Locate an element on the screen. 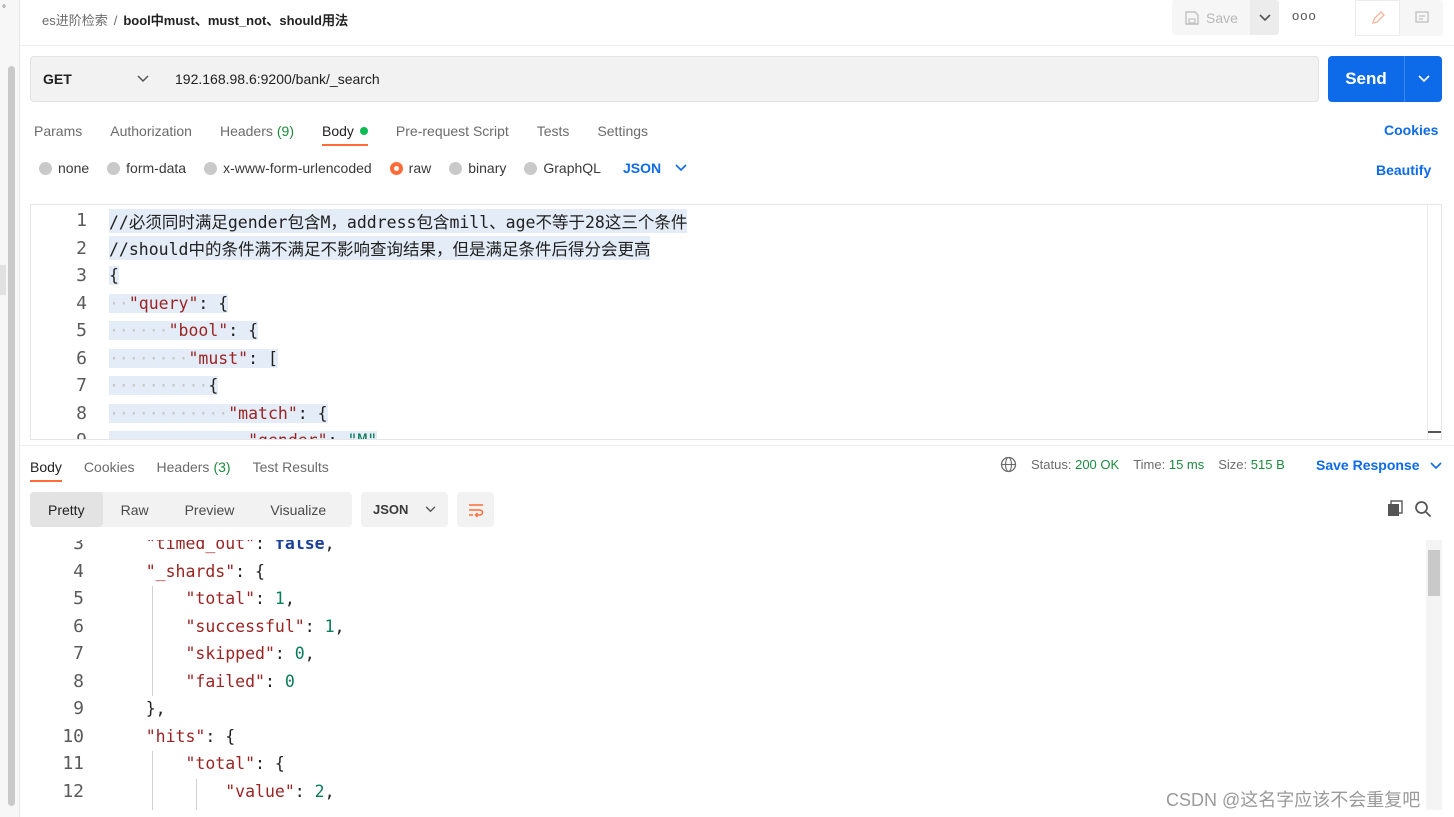  editor-line: 2 //should中的条件满不满足不影响查询结果，但是满足条件后得分会更高 is located at coordinates (359, 249).